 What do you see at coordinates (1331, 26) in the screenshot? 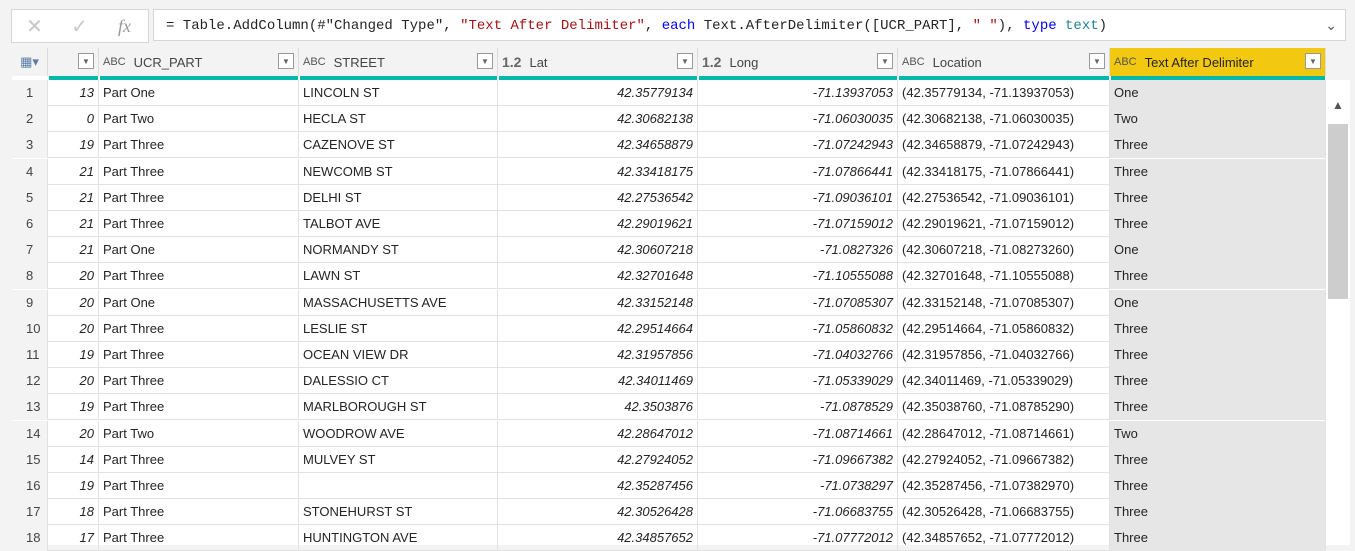
I see `expand-formula-chevron-icon: ⌄` at bounding box center [1331, 26].